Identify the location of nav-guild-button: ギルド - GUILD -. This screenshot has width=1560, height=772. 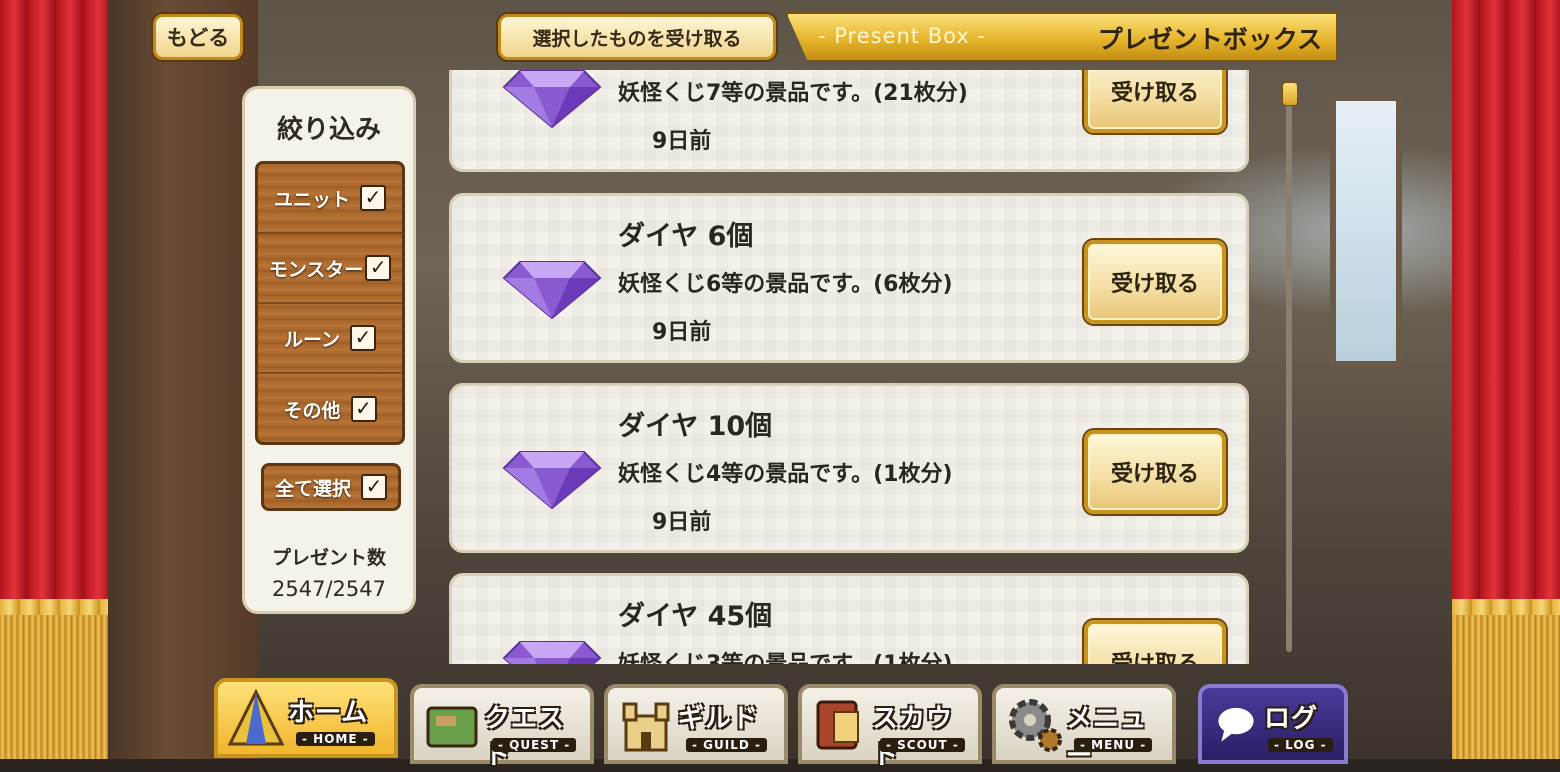
(696, 724).